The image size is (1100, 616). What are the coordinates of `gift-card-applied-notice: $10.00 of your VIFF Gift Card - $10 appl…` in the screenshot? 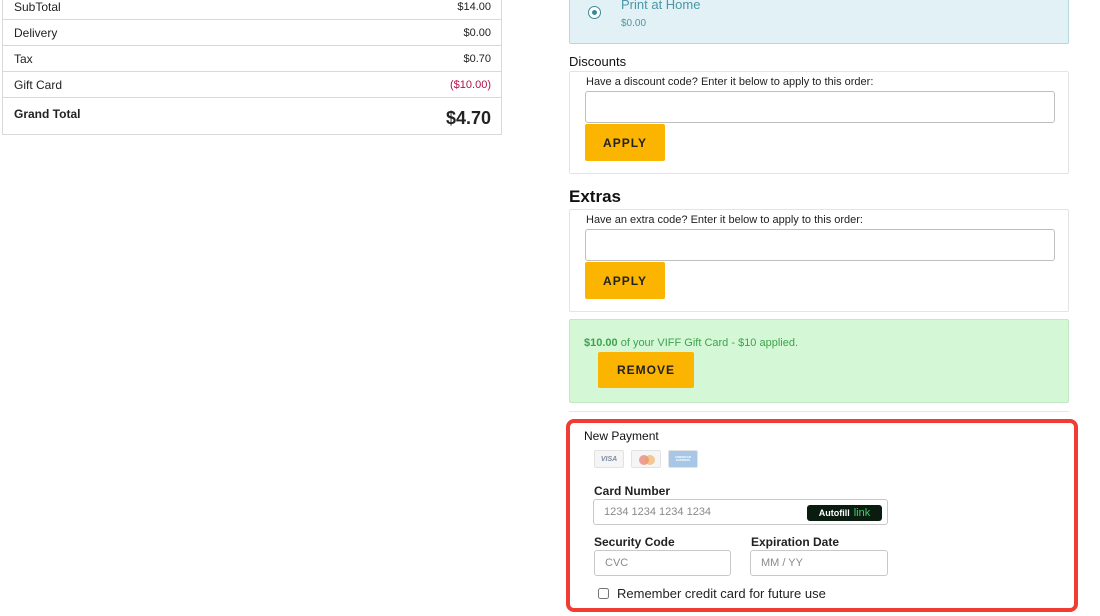 It's located at (819, 361).